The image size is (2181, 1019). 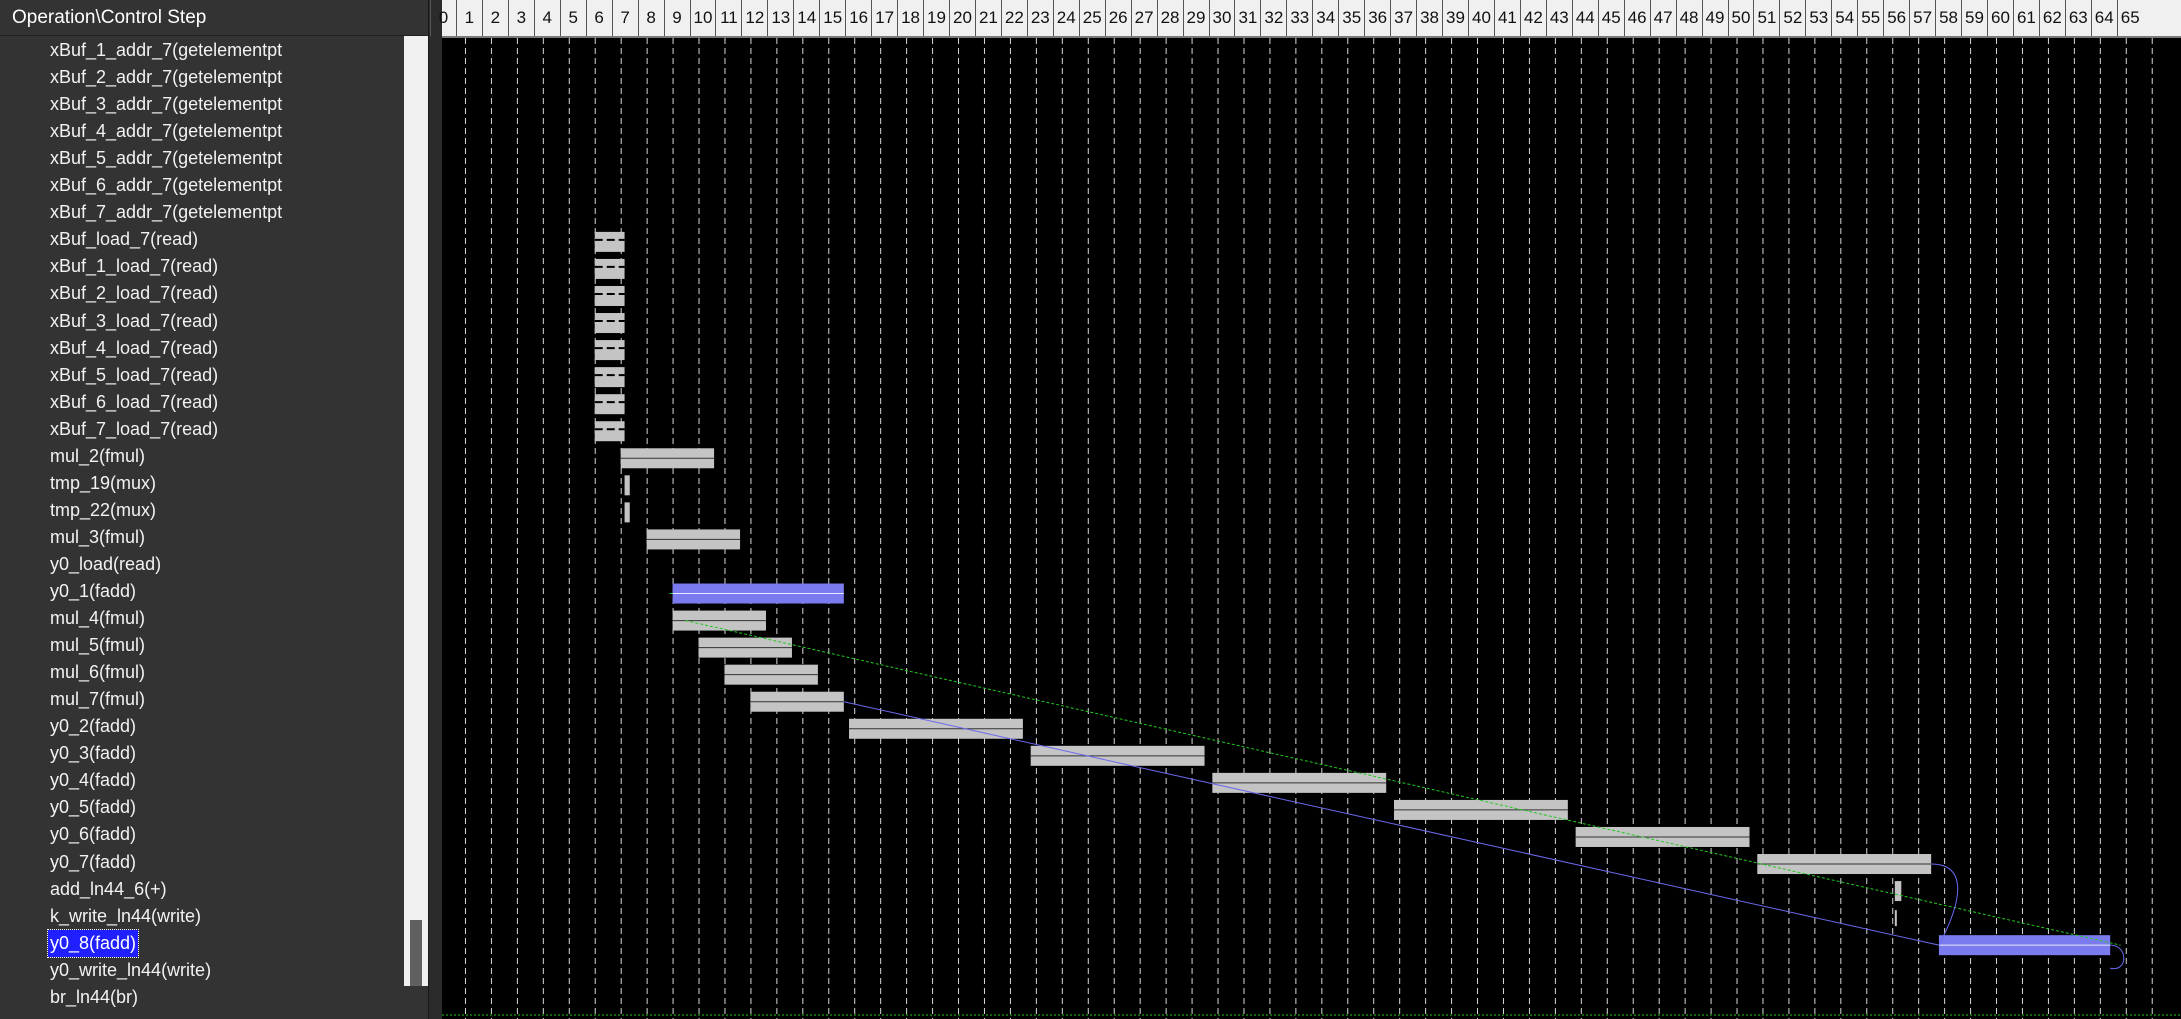 What do you see at coordinates (1039, 18) in the screenshot?
I see `step-header-cell: 23` at bounding box center [1039, 18].